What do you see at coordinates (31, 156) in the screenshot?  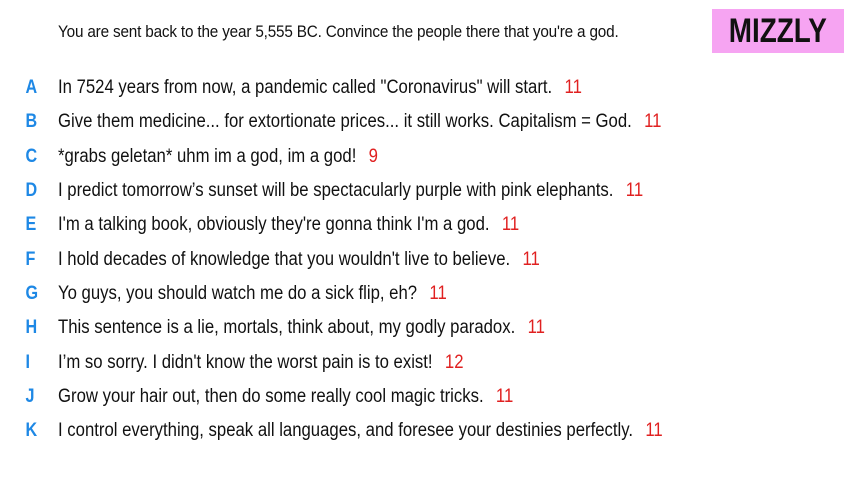 I see `answer-letter: C` at bounding box center [31, 156].